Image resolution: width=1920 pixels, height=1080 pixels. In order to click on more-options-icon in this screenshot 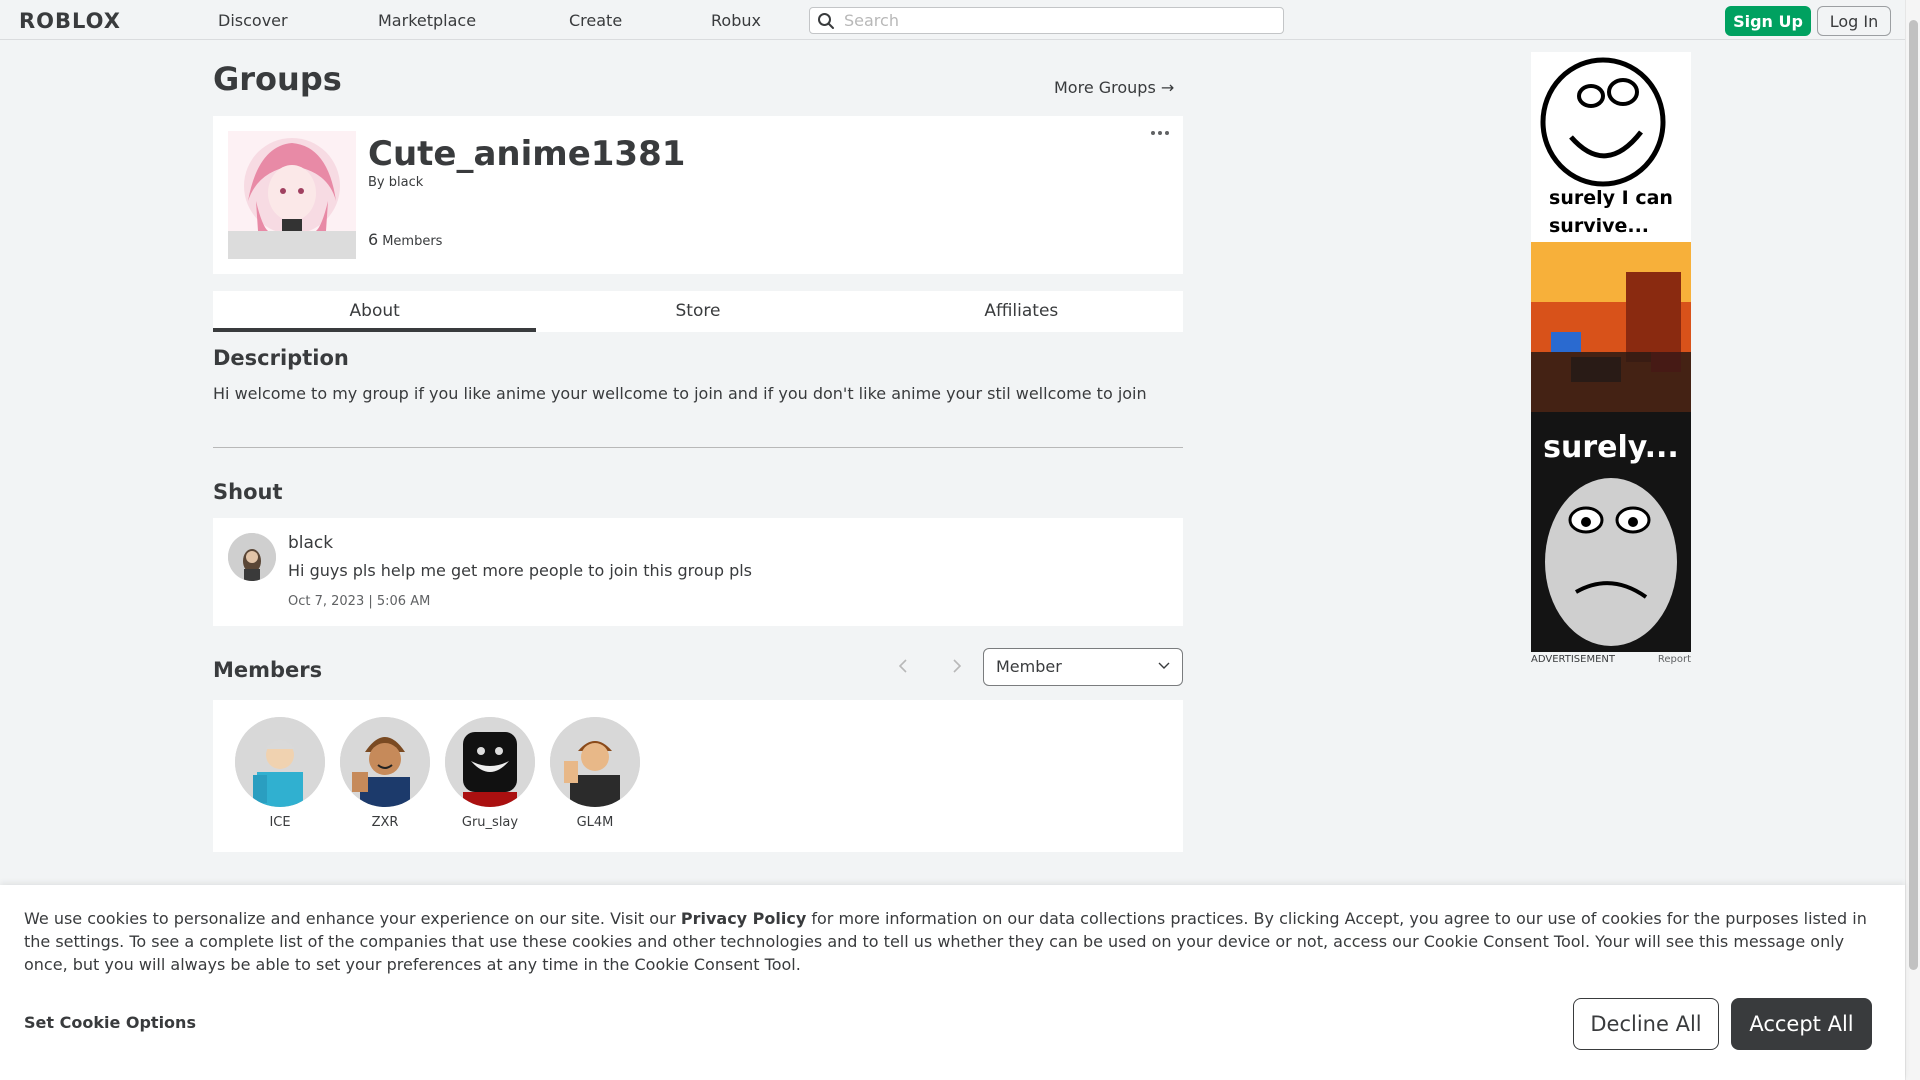, I will do `click(1160, 133)`.